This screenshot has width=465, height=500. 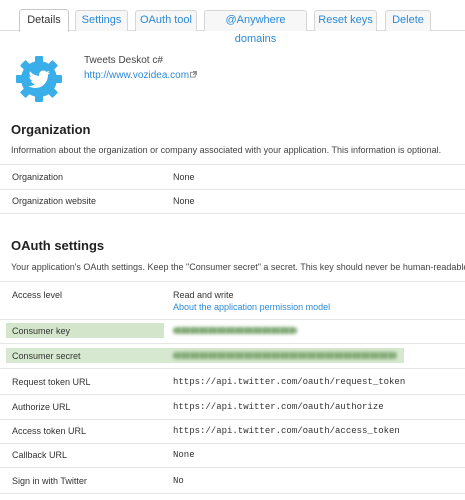 What do you see at coordinates (184, 177) in the screenshot?
I see `organization-value: None` at bounding box center [184, 177].